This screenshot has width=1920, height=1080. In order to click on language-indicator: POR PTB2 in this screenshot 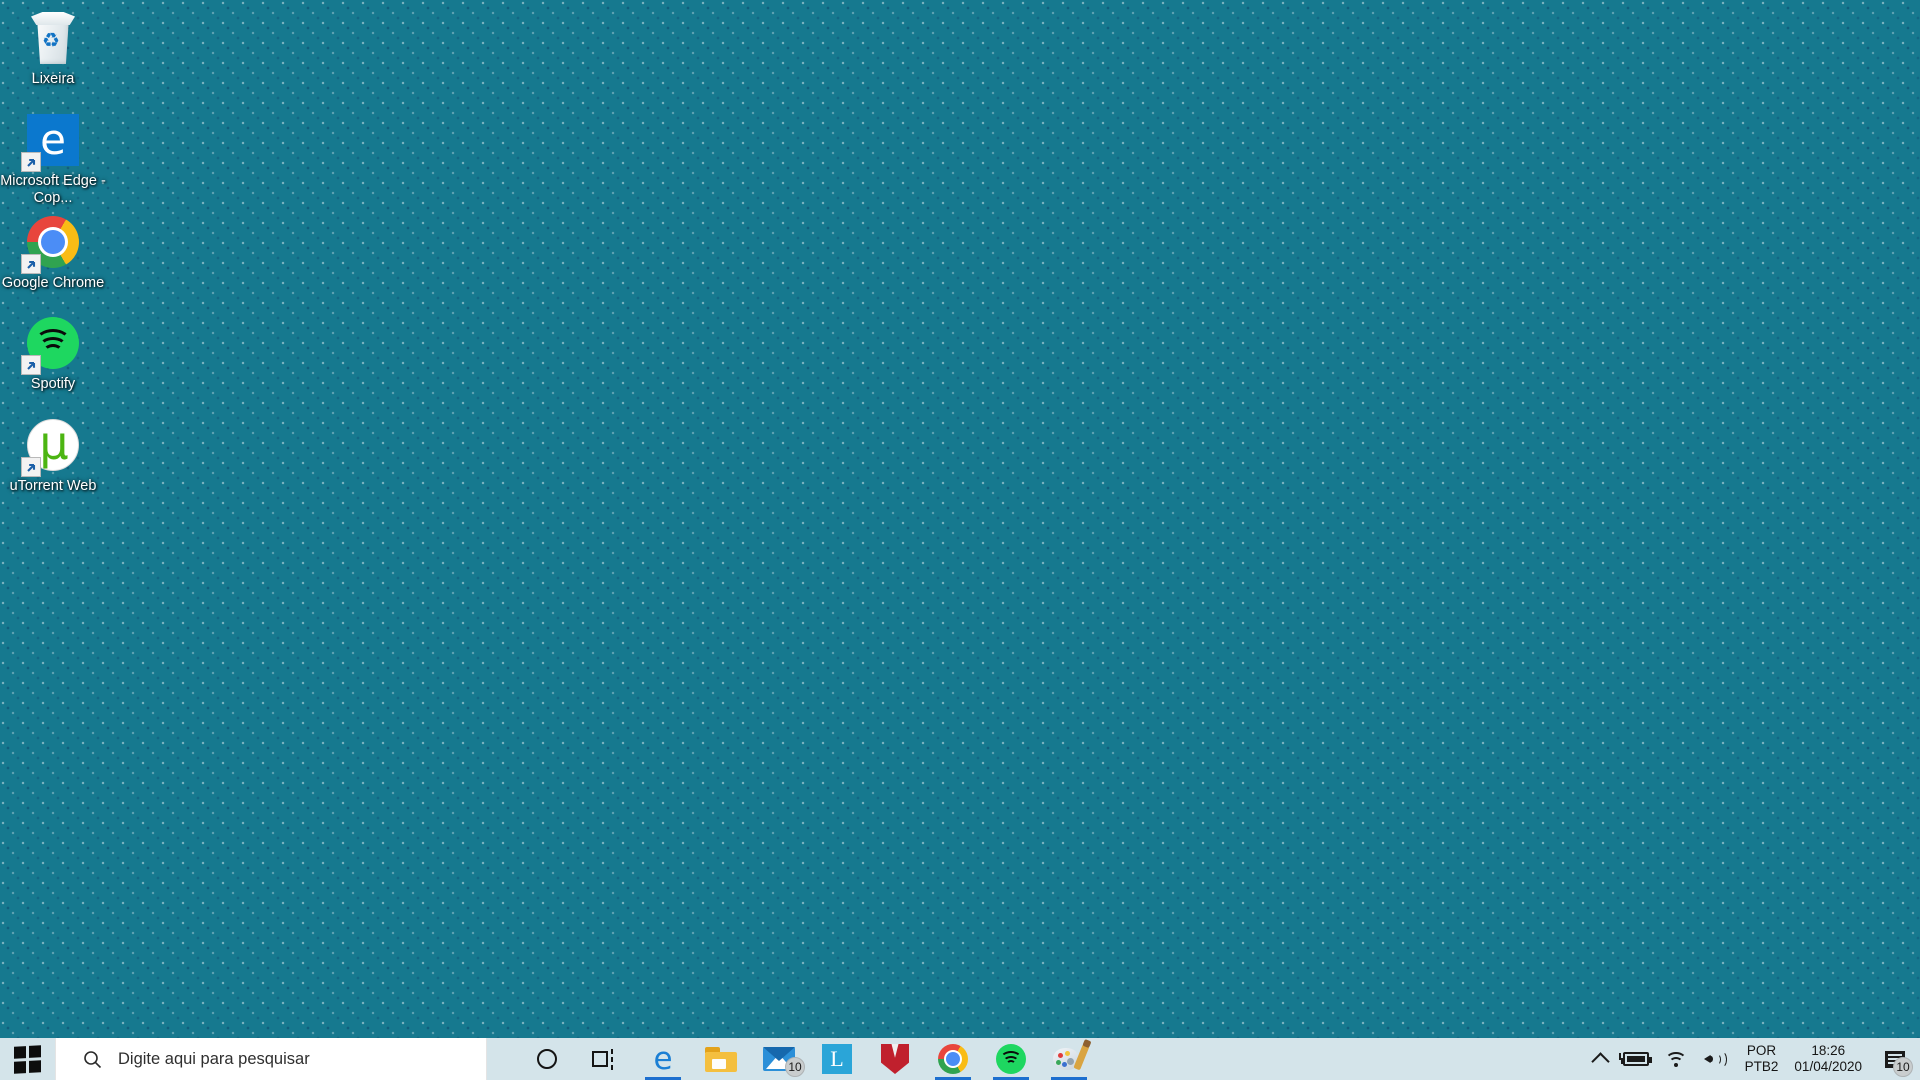, I will do `click(1762, 1059)`.